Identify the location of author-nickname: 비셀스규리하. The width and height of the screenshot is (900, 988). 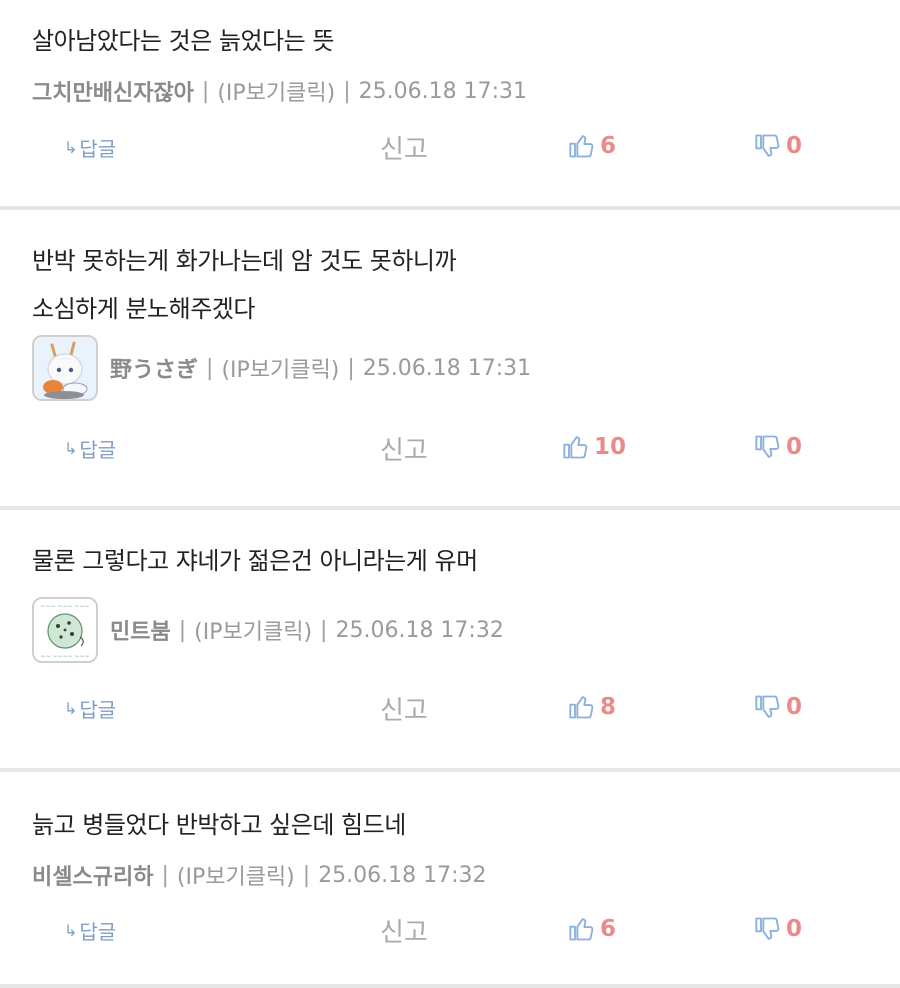
(92, 875).